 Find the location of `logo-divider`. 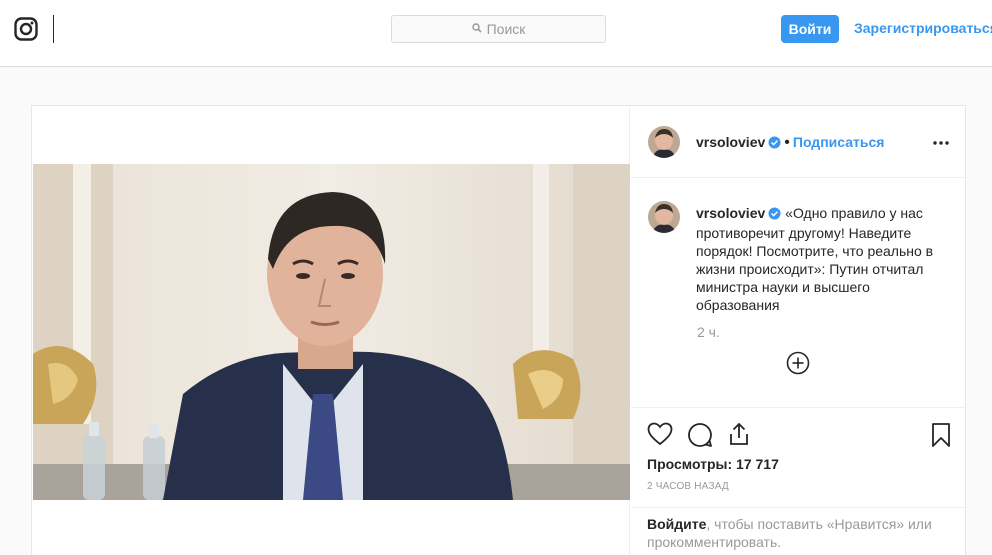

logo-divider is located at coordinates (53, 29).